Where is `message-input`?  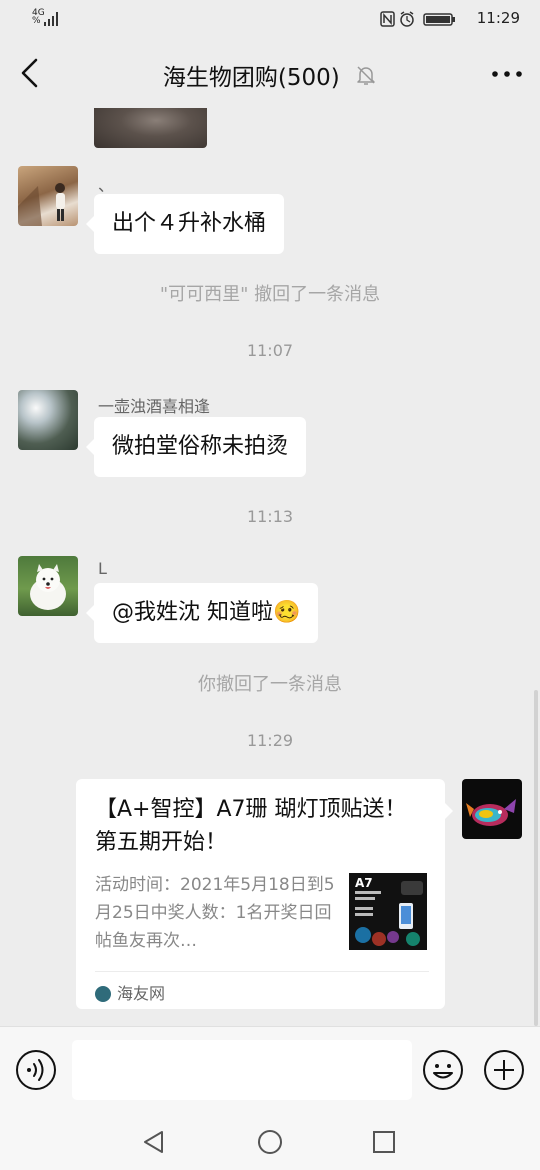
message-input is located at coordinates (242, 1070).